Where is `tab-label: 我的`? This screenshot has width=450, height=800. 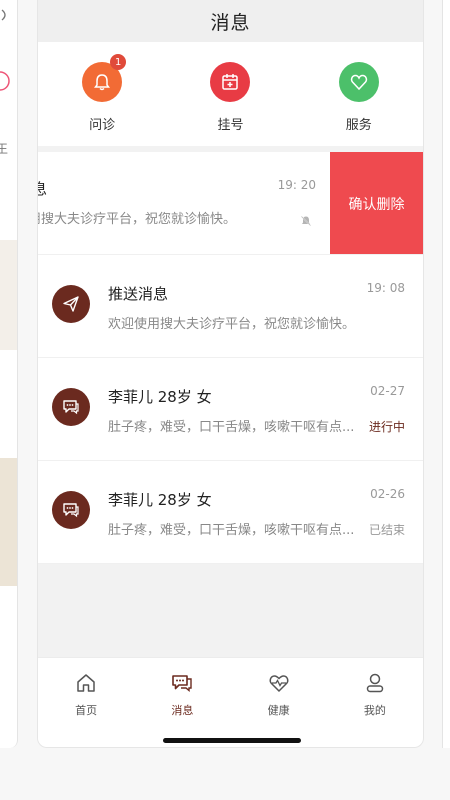
tab-label: 我的 is located at coordinates (374, 710).